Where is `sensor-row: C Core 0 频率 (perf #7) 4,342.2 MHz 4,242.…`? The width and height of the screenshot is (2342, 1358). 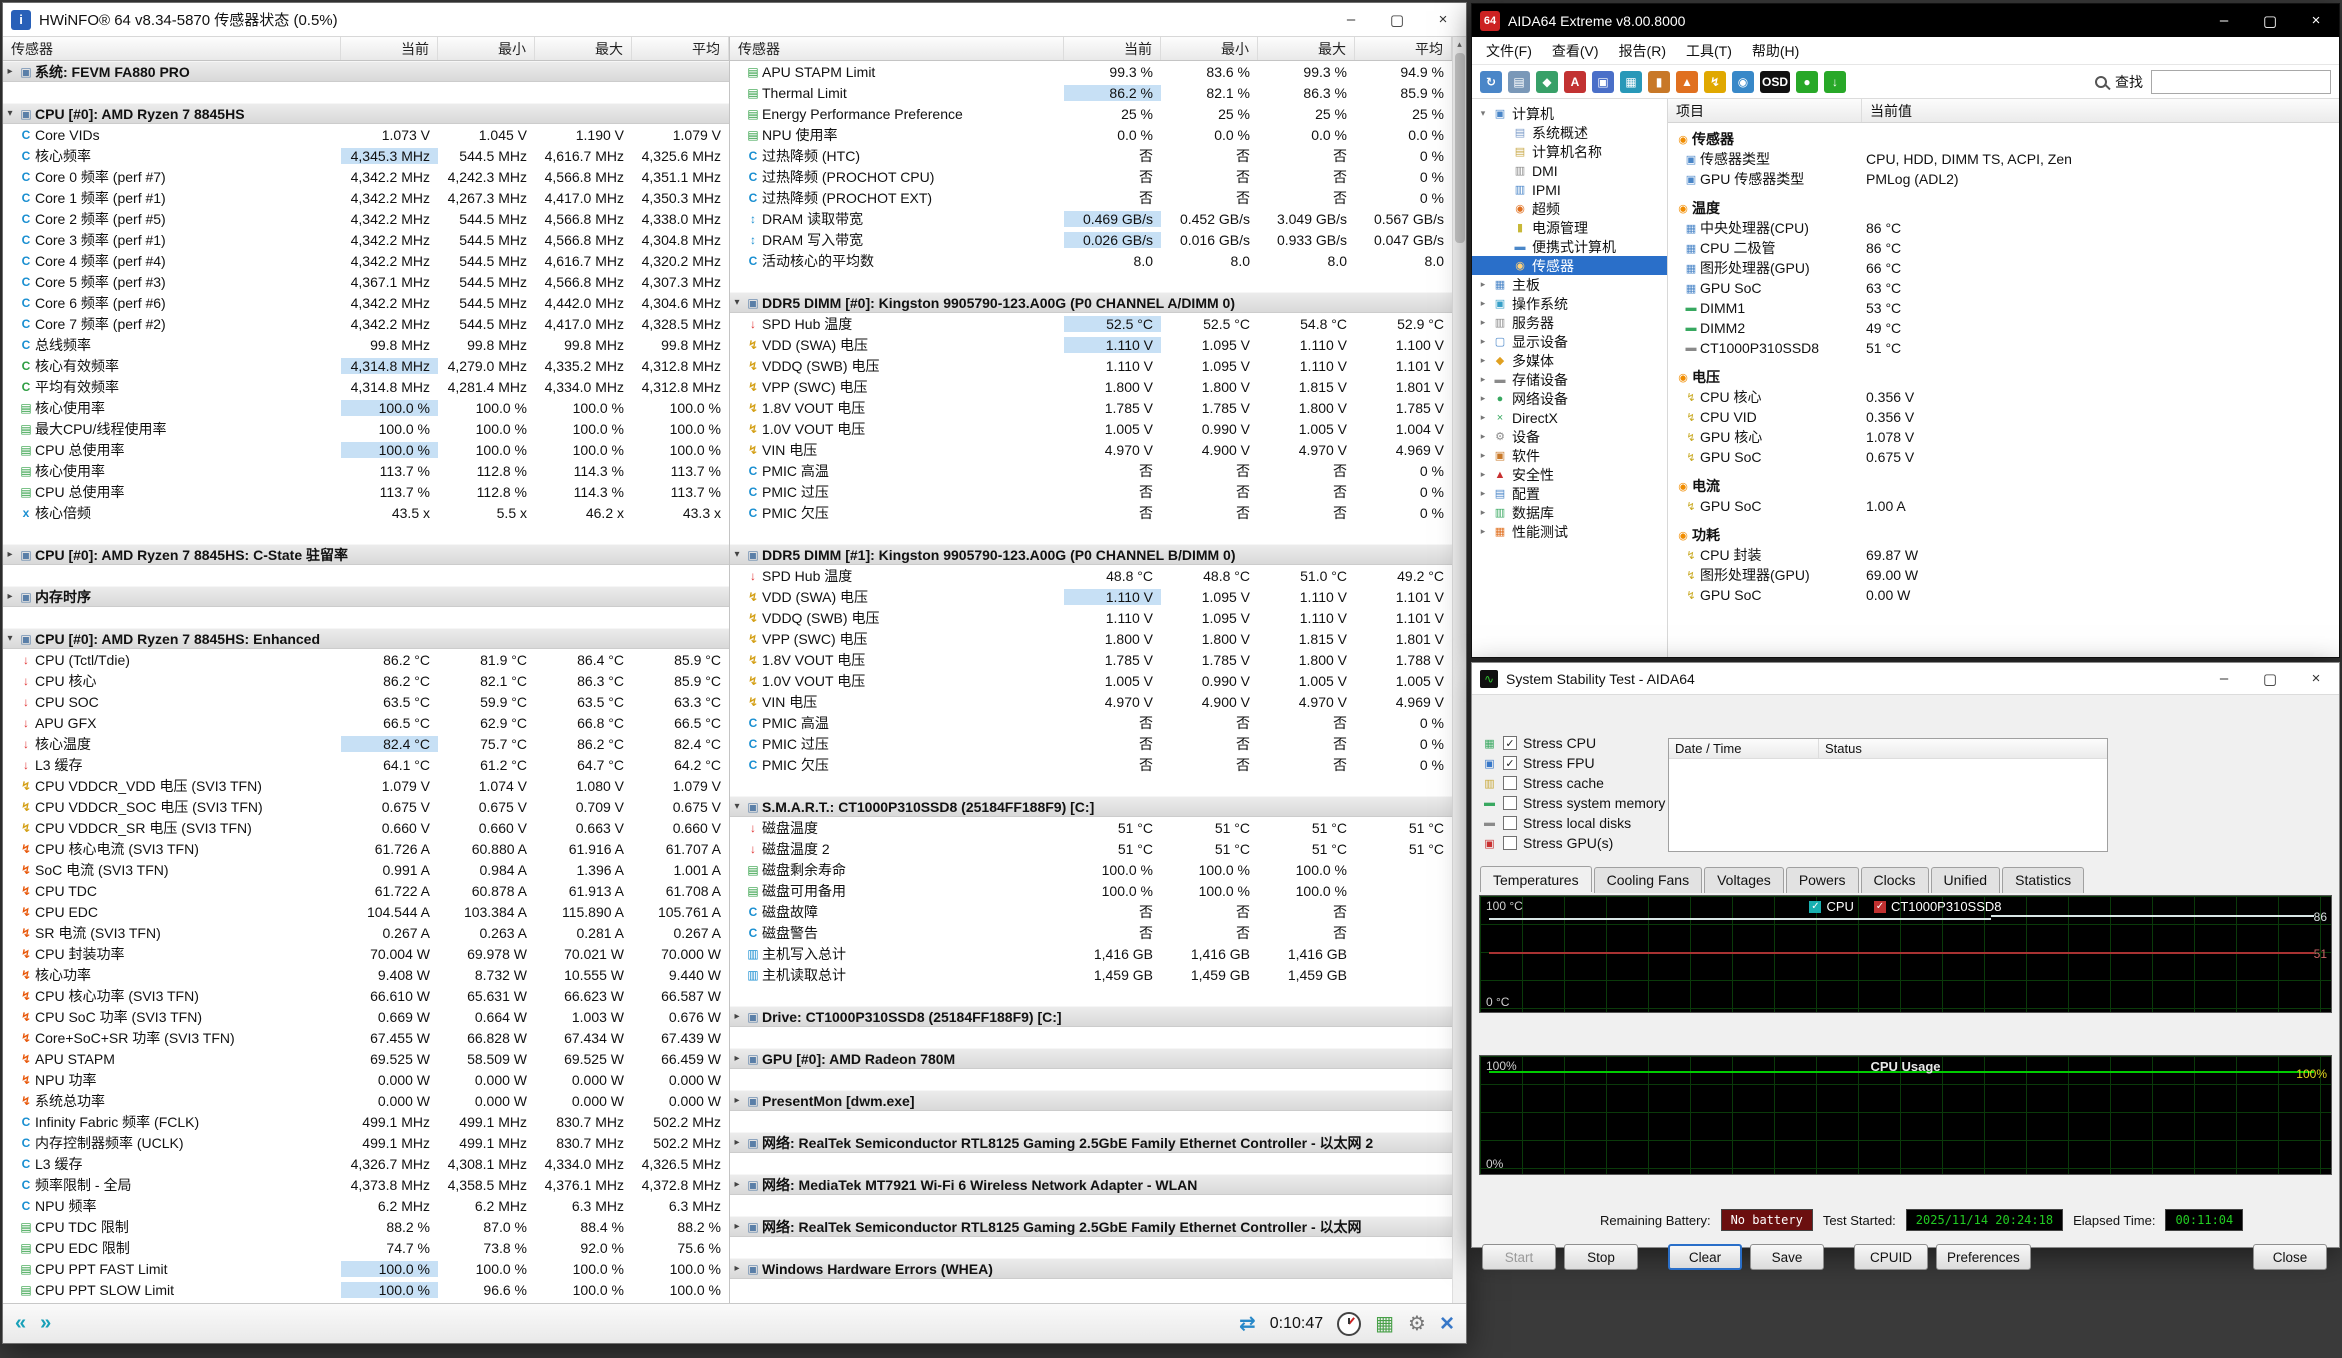
sensor-row: C Core 0 频率 (perf #7) 4,342.2 MHz 4,242.… is located at coordinates (366, 176).